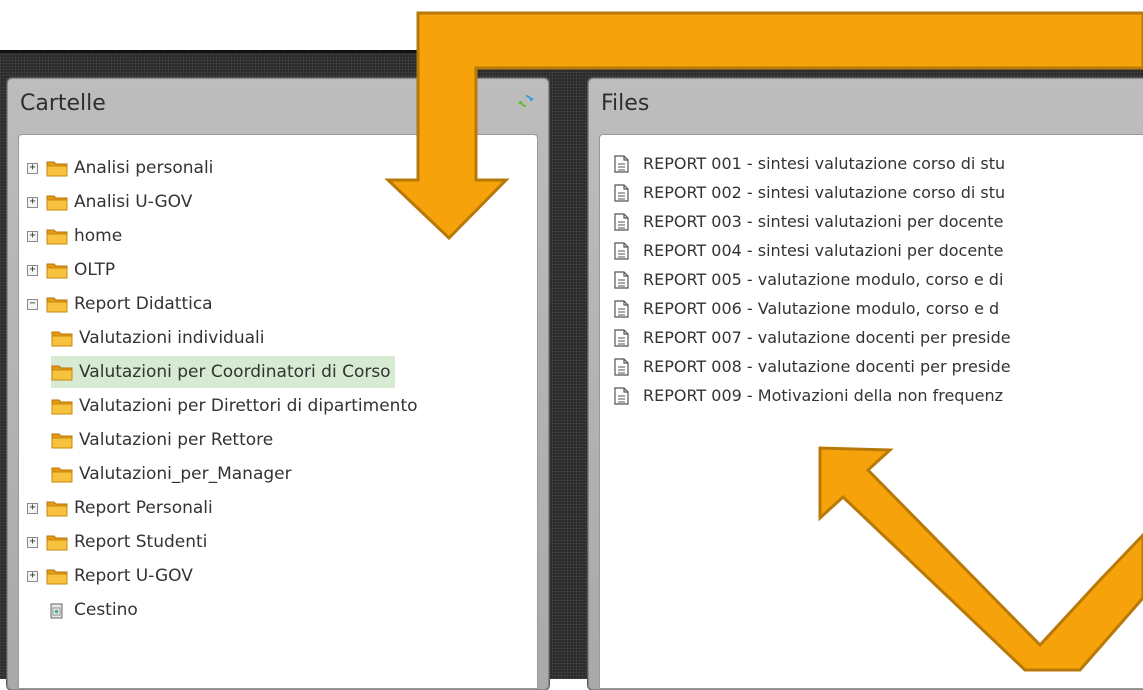  I want to click on tree-node-row: Valutazioni per Coordinatori di Corso, so click(223, 372).